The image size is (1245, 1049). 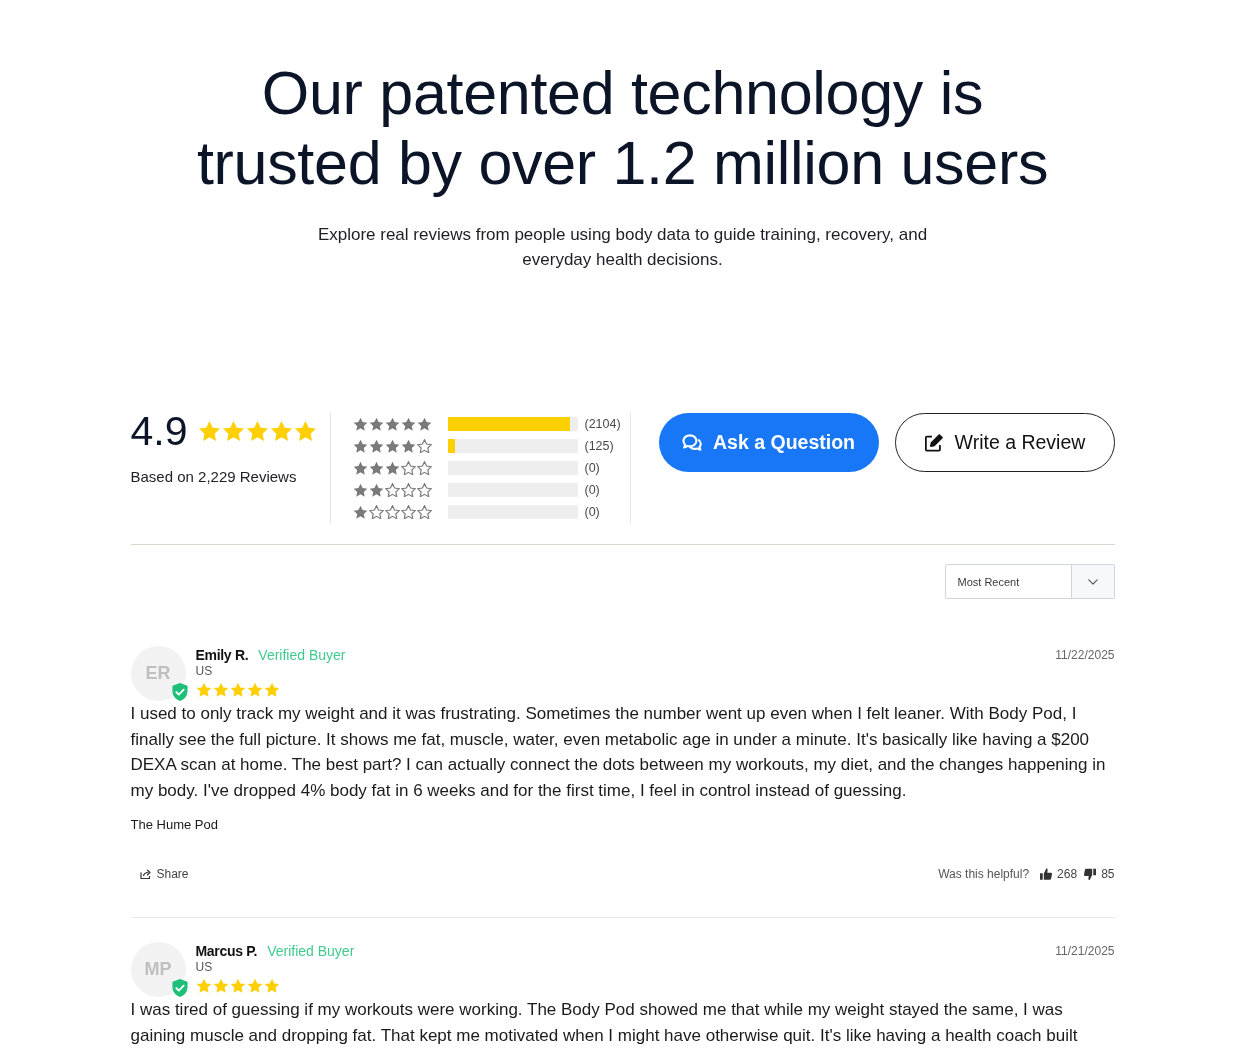 I want to click on reviewer-name: Emily R., so click(x=222, y=655).